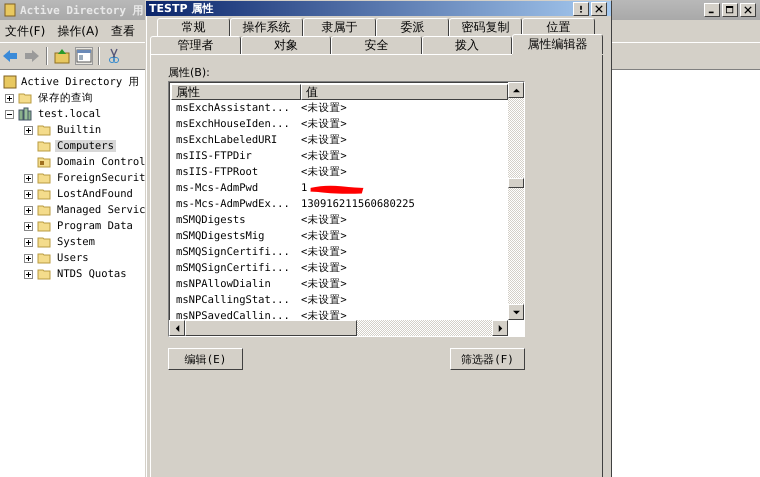 The height and width of the screenshot is (477, 760). Describe the element at coordinates (358, 204) in the screenshot. I see `attribute-value: 130916211560680225` at that location.